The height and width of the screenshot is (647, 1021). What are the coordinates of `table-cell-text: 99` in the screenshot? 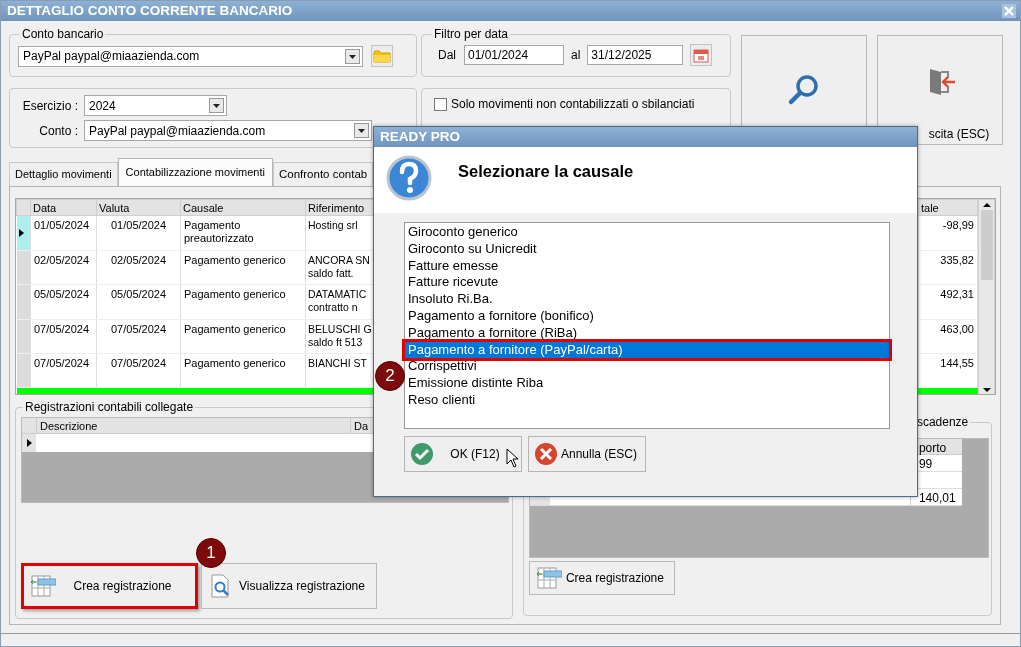 It's located at (925, 464).